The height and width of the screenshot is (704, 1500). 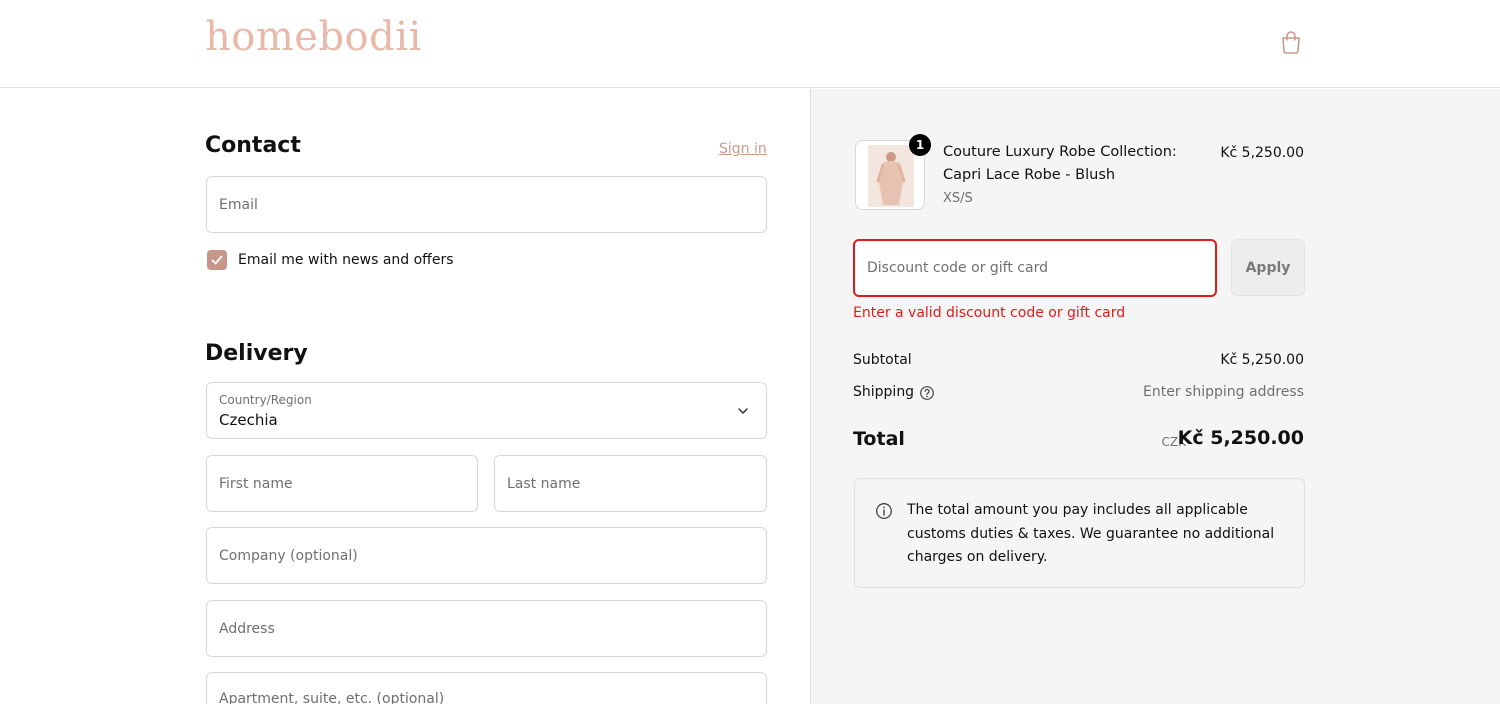 What do you see at coordinates (743, 149) in the screenshot?
I see `sign-in-link: Sign in` at bounding box center [743, 149].